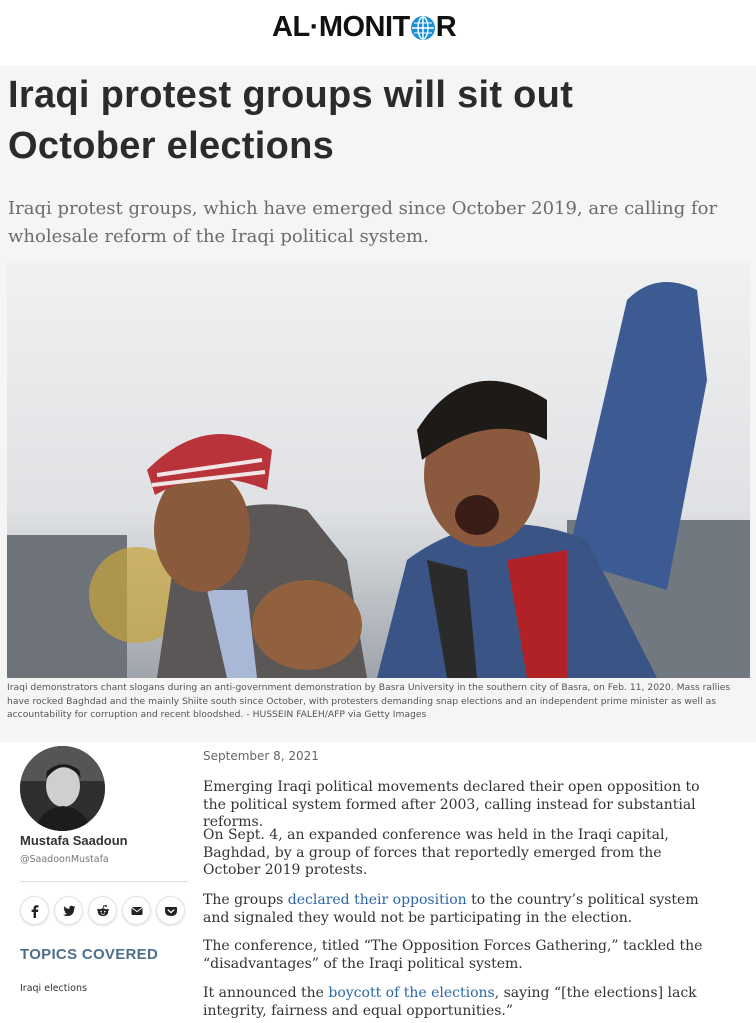 The width and height of the screenshot is (756, 1023). What do you see at coordinates (53, 988) in the screenshot?
I see `topic-link-iraqi-elections: Iraqi elections` at bounding box center [53, 988].